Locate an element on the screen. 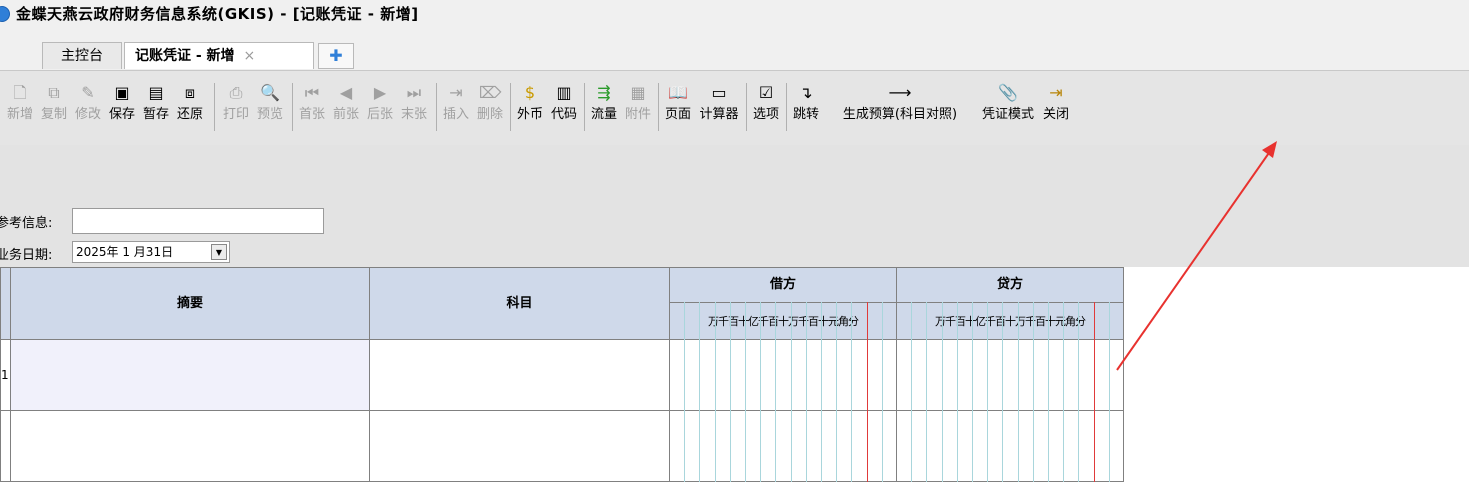 The image size is (1469, 482). annotation-arrow-head is located at coordinates (1269, 149).